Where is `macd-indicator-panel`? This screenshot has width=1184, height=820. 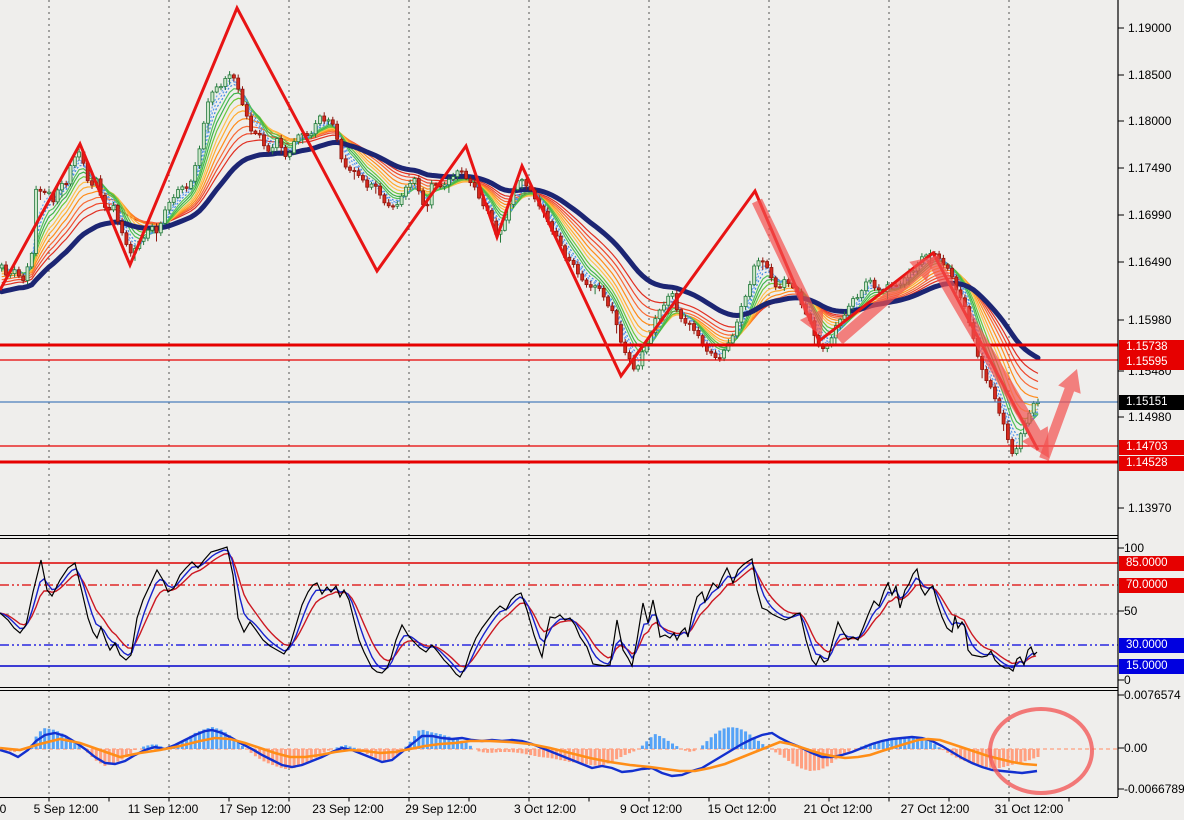
macd-indicator-panel is located at coordinates (559, 743).